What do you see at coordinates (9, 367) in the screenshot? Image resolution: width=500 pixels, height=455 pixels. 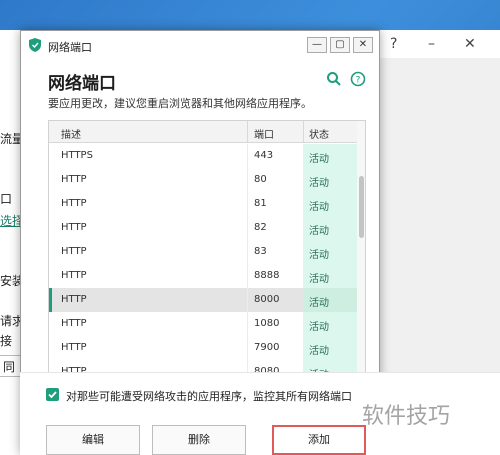 I see `bg-label-6: 同` at bounding box center [9, 367].